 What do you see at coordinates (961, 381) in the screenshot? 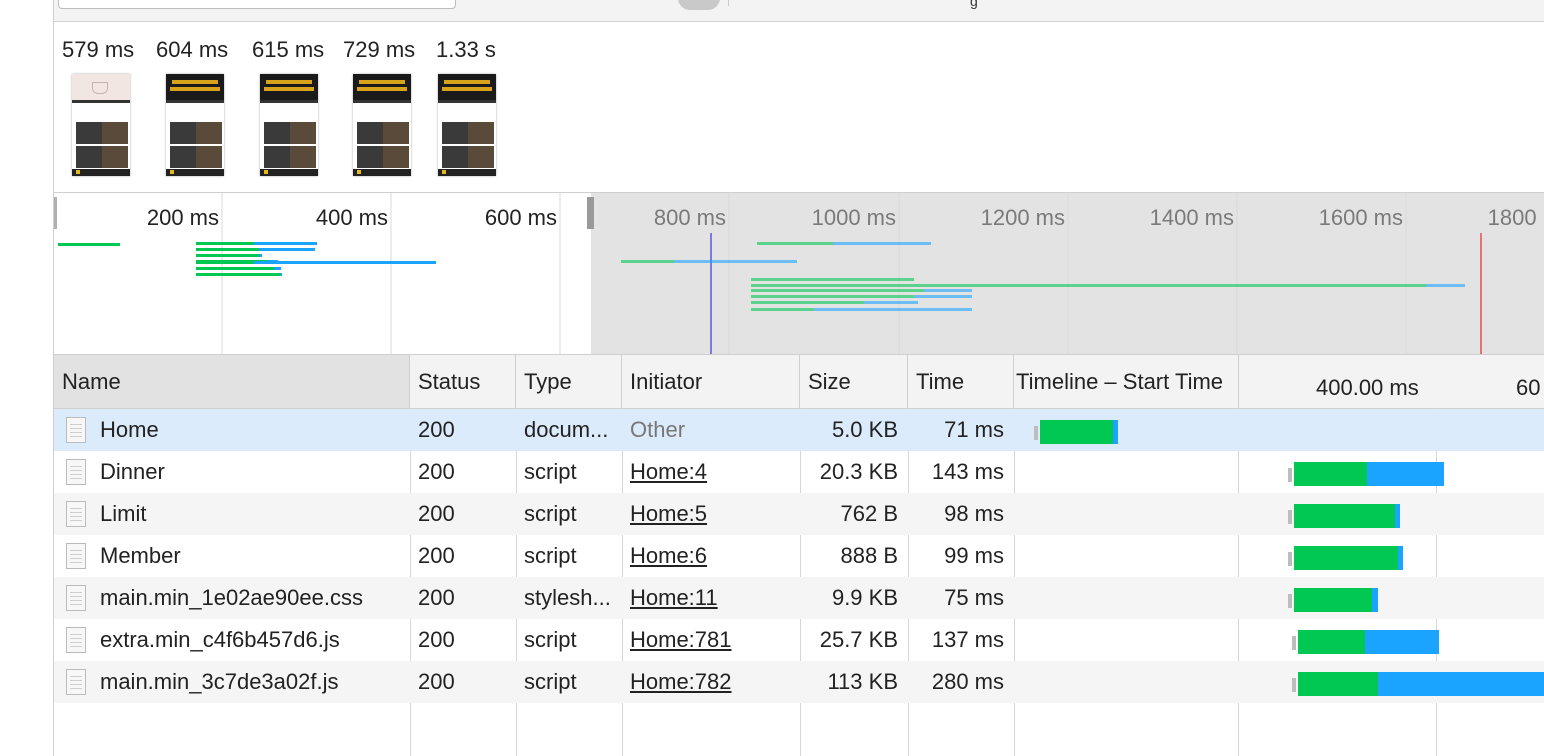
I see `column-header-time: Time` at bounding box center [961, 381].